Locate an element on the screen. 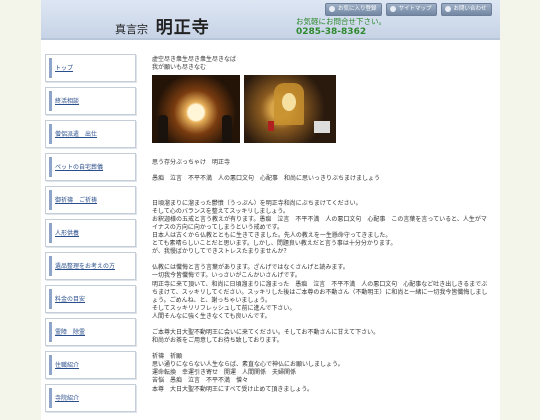 The width and height of the screenshot is (540, 420). sidebar-item-temple-profile: 寺院紹介 is located at coordinates (90, 398).